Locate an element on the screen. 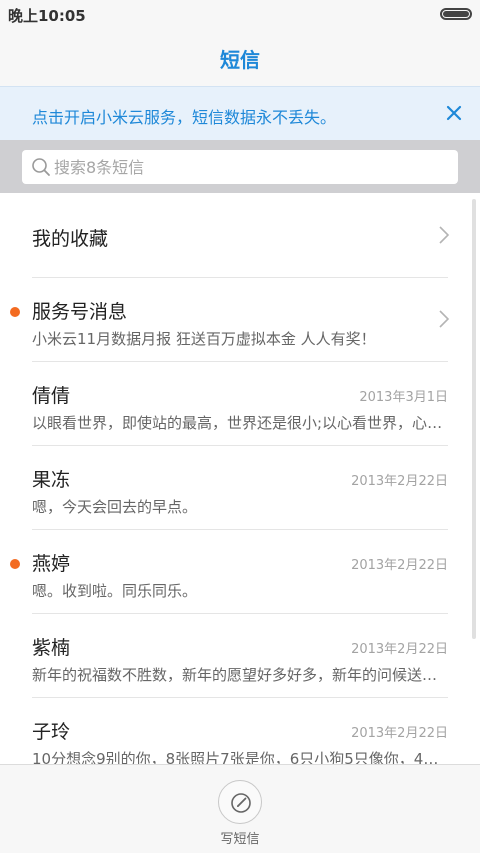  conversation-item: 燕婷 2013年2月22日 嗯。收到啦。同乐同乐。 is located at coordinates (240, 571).